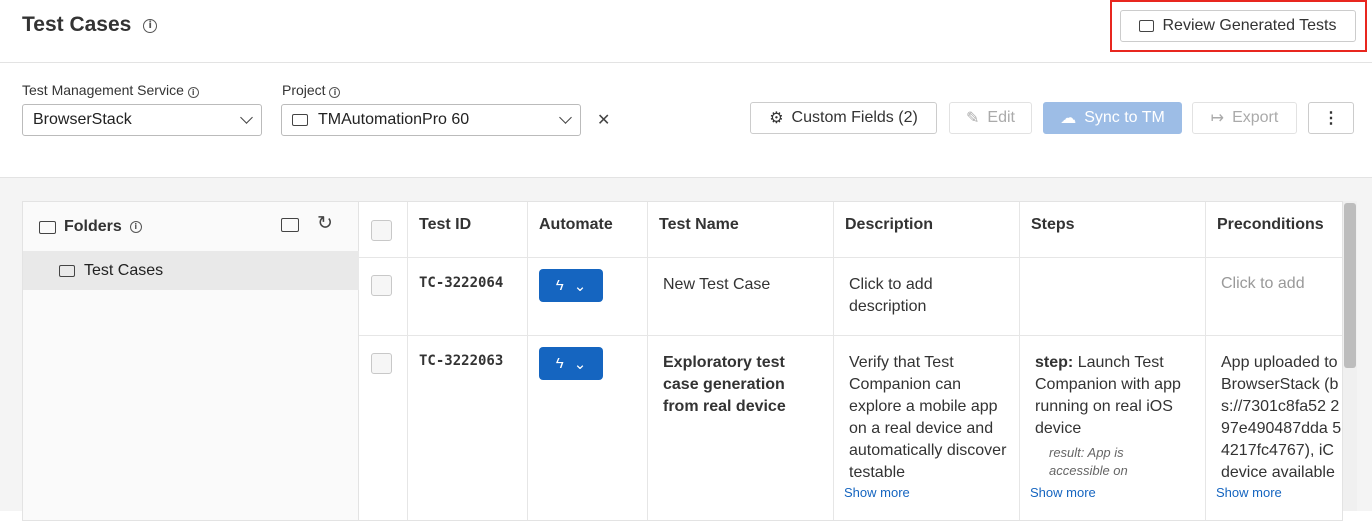  I want to click on project-label: Project i, so click(311, 90).